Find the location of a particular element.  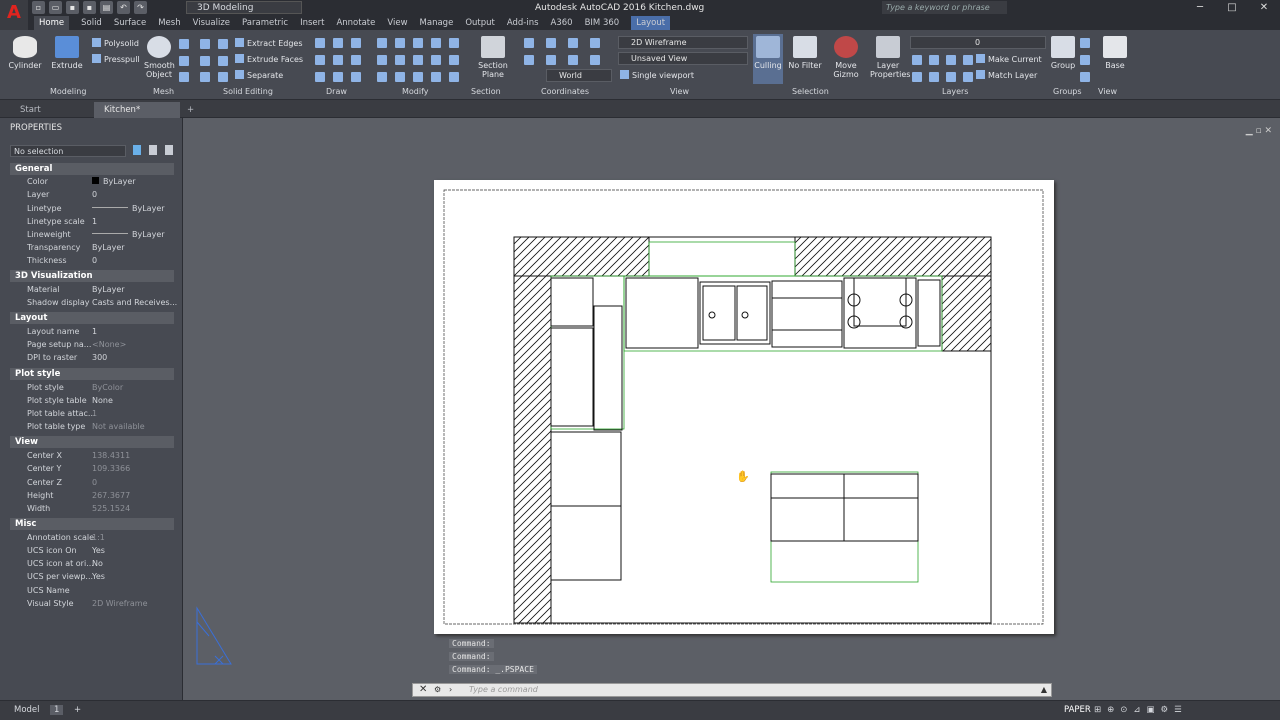

smooth-object-button: Smooth Object is located at coordinates (159, 57).